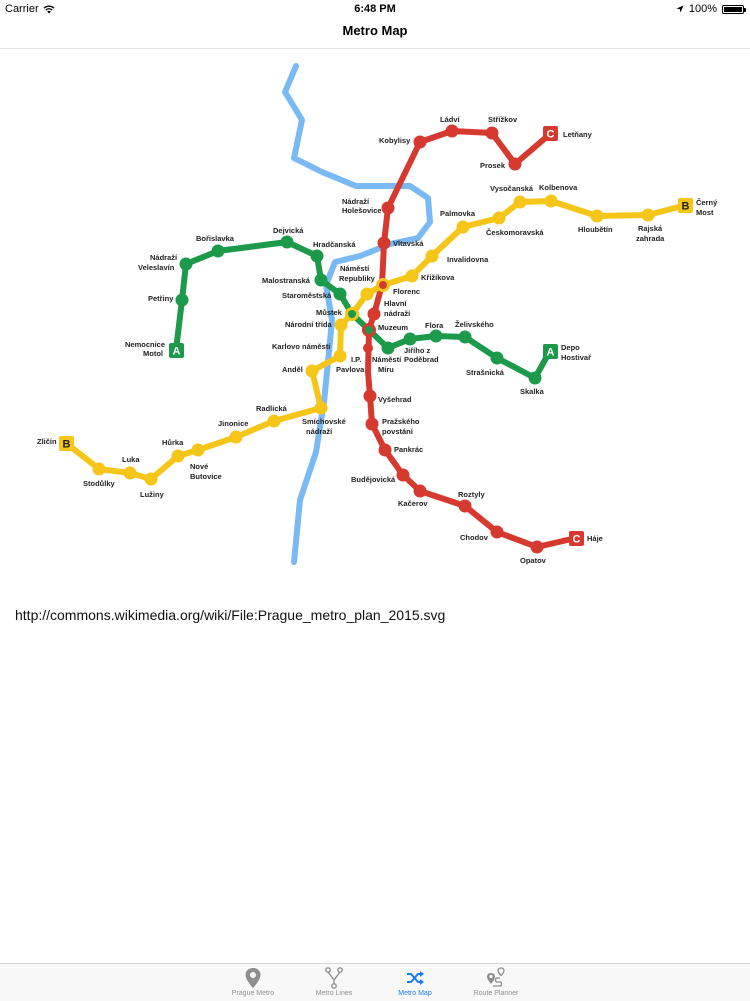 The image size is (750, 1001). Describe the element at coordinates (415, 978) in the screenshot. I see `shuffle-icon` at that location.